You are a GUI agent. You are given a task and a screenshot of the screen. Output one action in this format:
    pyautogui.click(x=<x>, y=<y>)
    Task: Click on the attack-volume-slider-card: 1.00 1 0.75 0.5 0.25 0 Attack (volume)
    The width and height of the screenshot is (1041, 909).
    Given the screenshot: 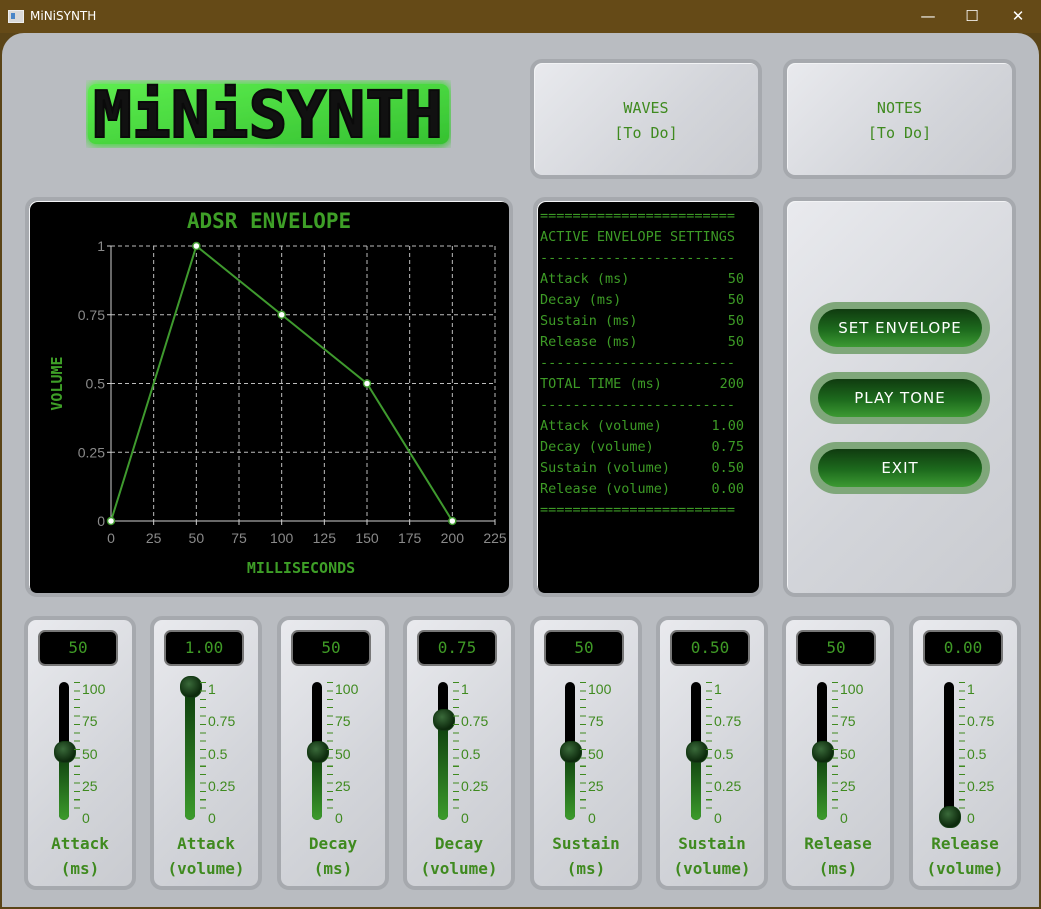 What is the action you would take?
    pyautogui.click(x=206, y=753)
    